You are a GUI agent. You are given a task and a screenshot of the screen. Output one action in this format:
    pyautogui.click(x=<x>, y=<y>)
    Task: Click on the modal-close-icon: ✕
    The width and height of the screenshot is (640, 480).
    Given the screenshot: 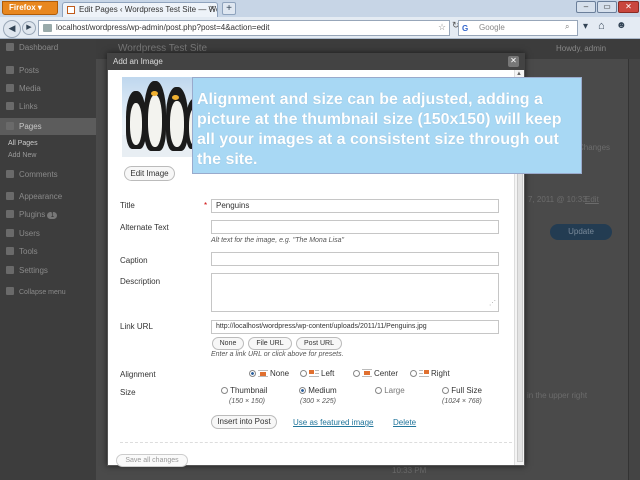 What is the action you would take?
    pyautogui.click(x=513, y=61)
    